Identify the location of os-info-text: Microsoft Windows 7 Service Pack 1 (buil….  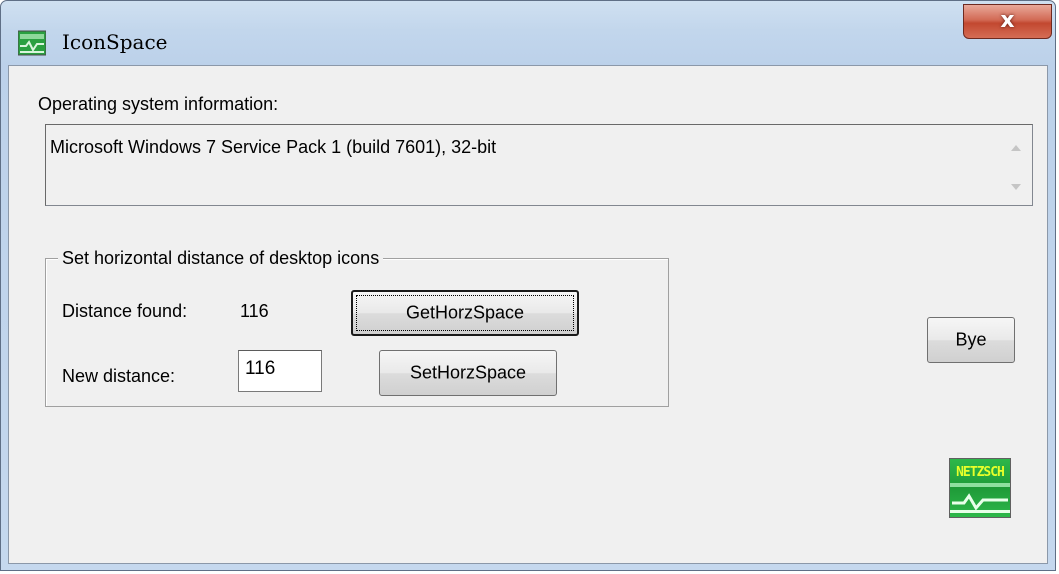
(273, 147).